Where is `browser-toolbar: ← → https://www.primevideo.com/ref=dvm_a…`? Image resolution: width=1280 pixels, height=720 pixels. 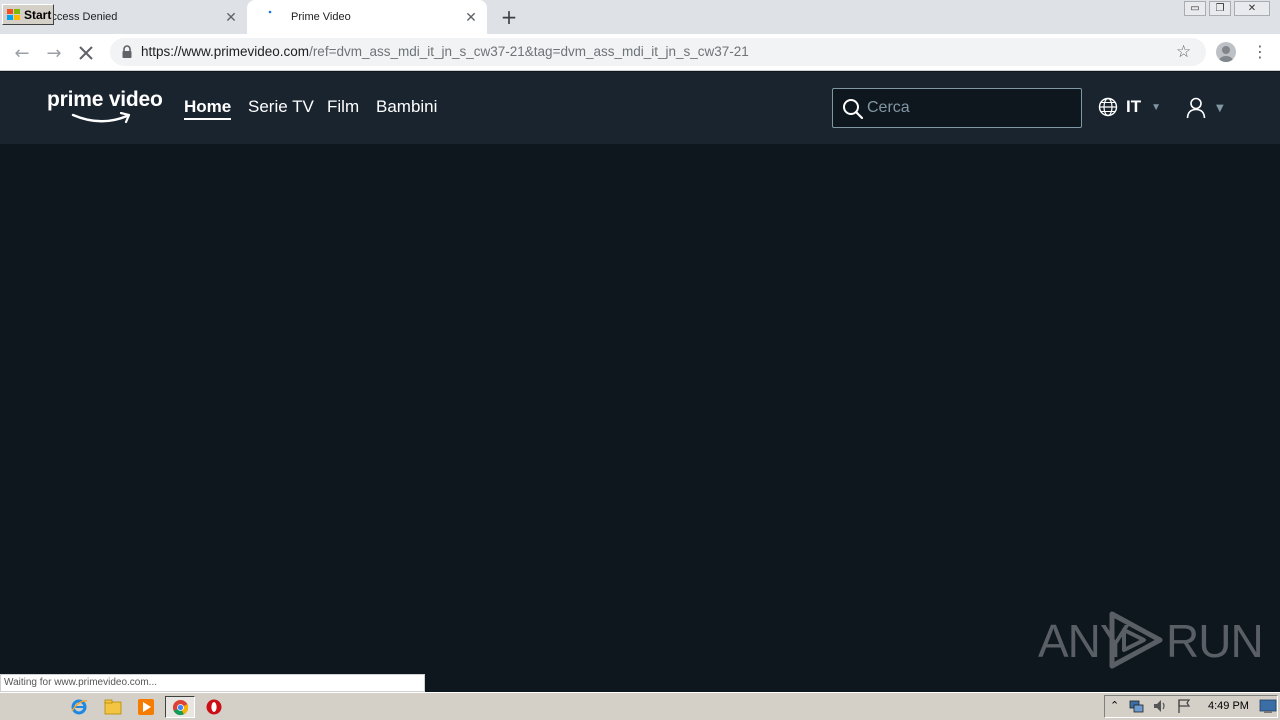 browser-toolbar: ← → https://www.primevideo.com/ref=dvm_a… is located at coordinates (640, 52).